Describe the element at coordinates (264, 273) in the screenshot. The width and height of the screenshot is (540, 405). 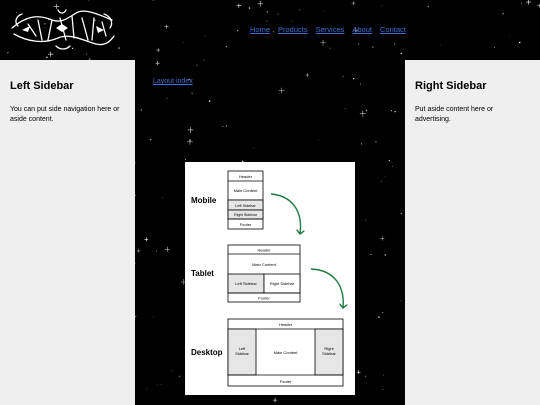
I see `tablet-layout` at that location.